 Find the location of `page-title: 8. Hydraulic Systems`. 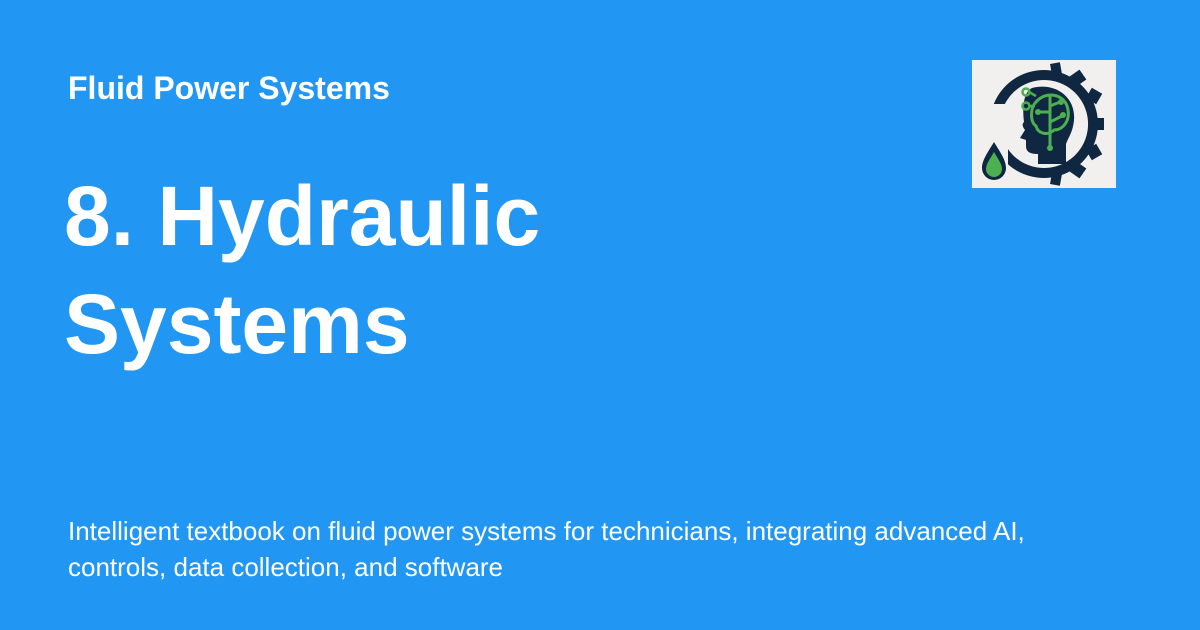

page-title: 8. Hydraulic Systems is located at coordinates (302, 270).